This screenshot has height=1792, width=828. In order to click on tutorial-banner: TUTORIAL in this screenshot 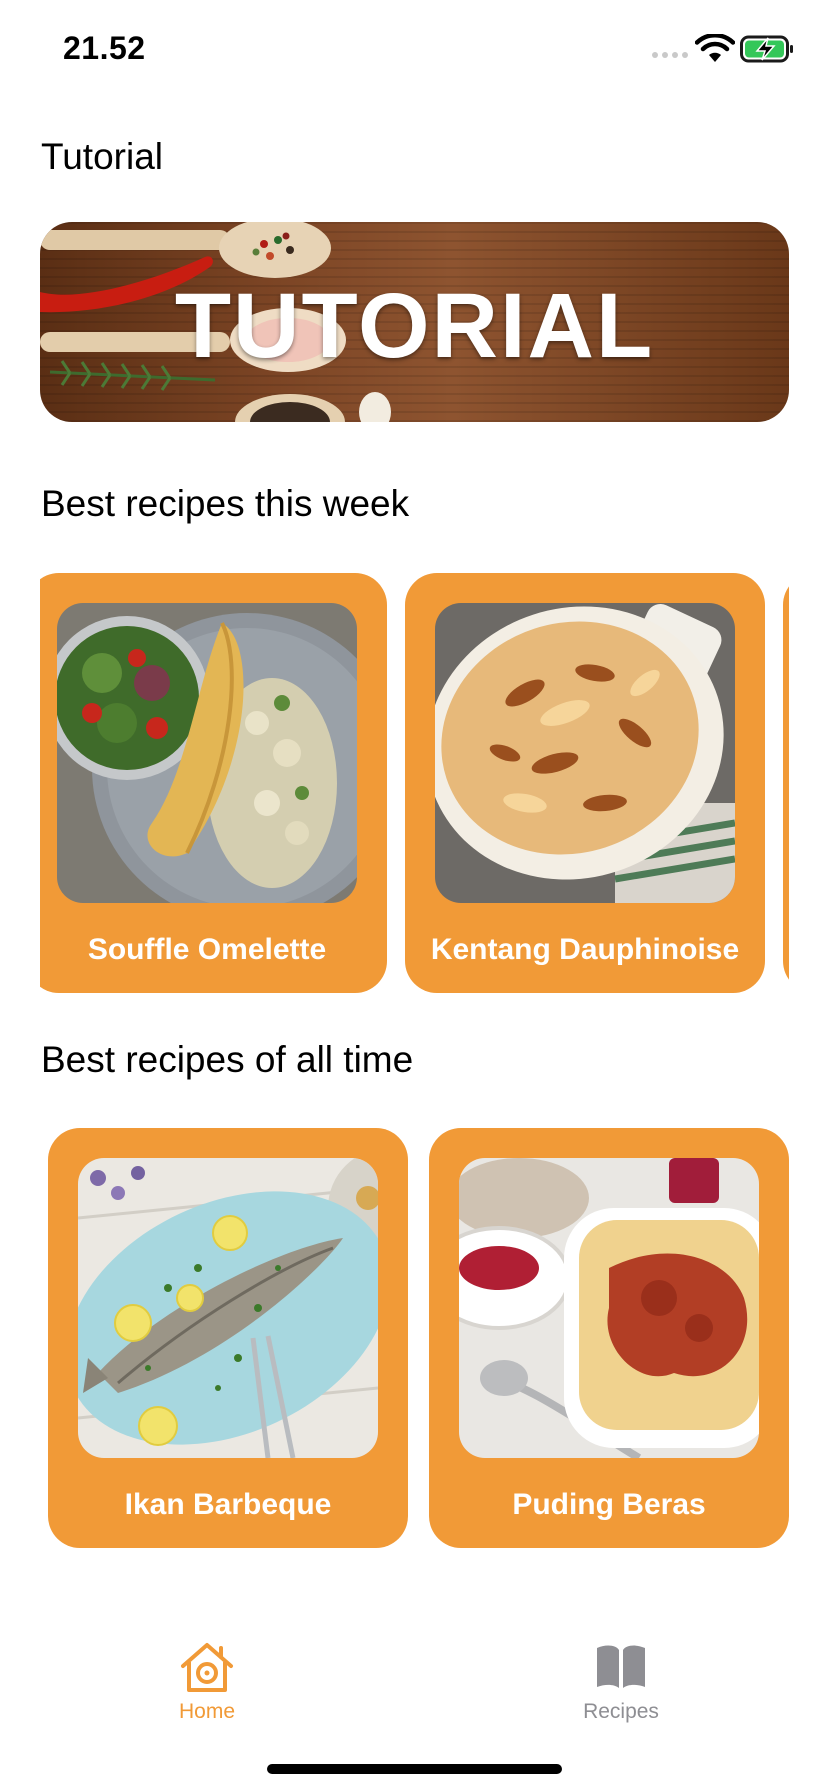, I will do `click(414, 322)`.